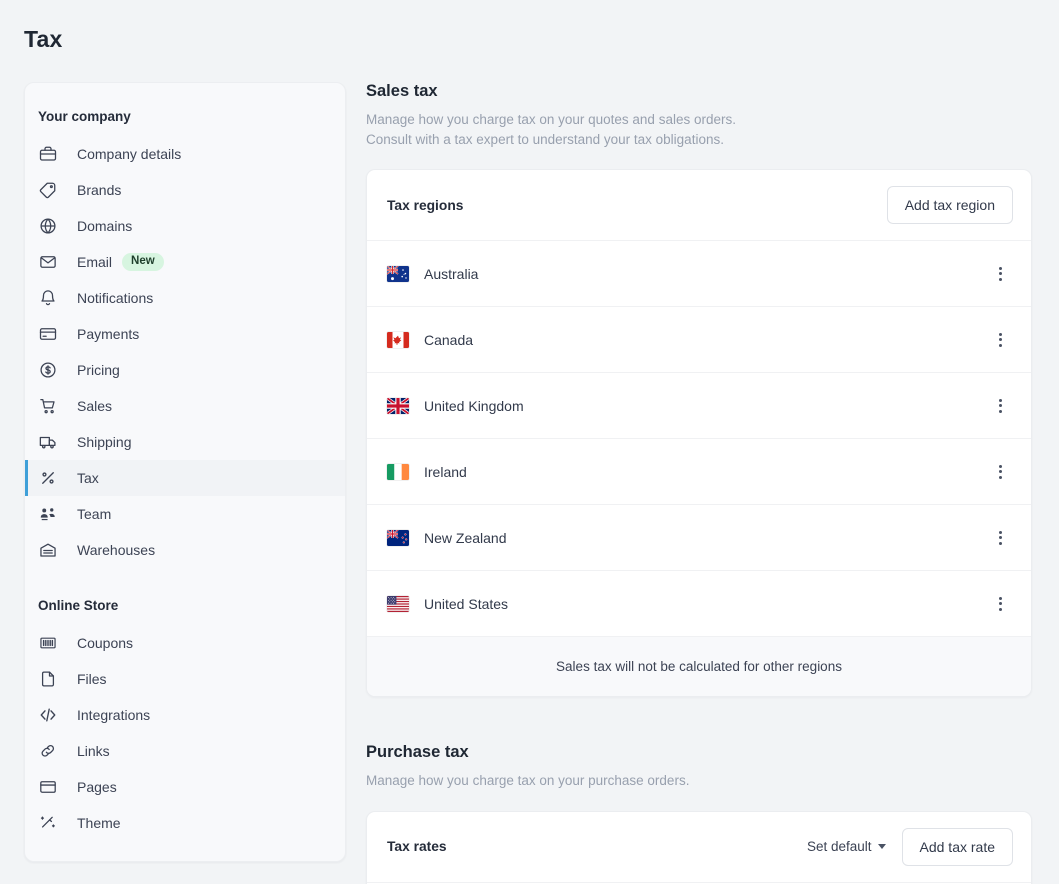 The image size is (1059, 884). I want to click on sidebar-item-company-details: Company details, so click(185, 154).